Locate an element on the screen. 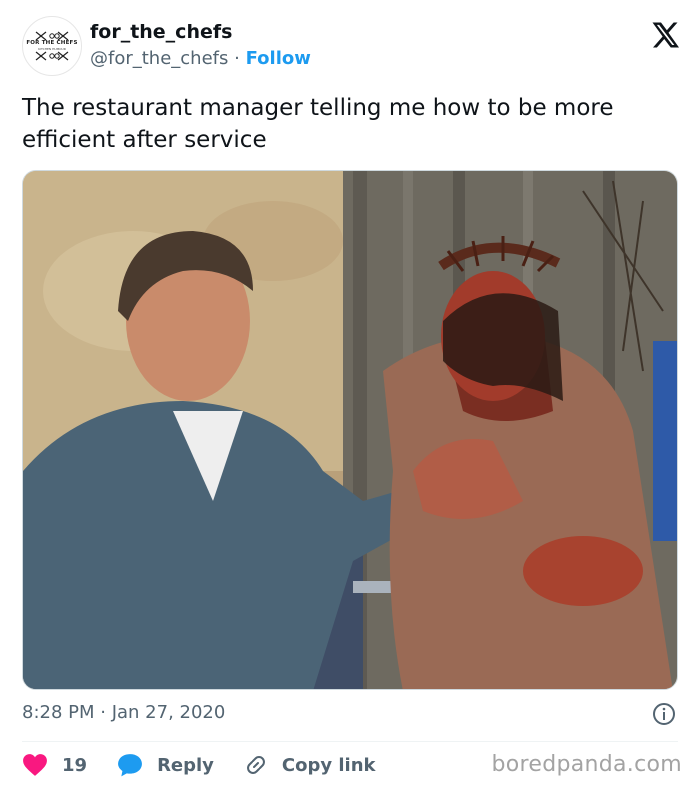 The width and height of the screenshot is (700, 792). author-info: for_the_chefs @for_the_chefs · Follow is located at coordinates (200, 46).